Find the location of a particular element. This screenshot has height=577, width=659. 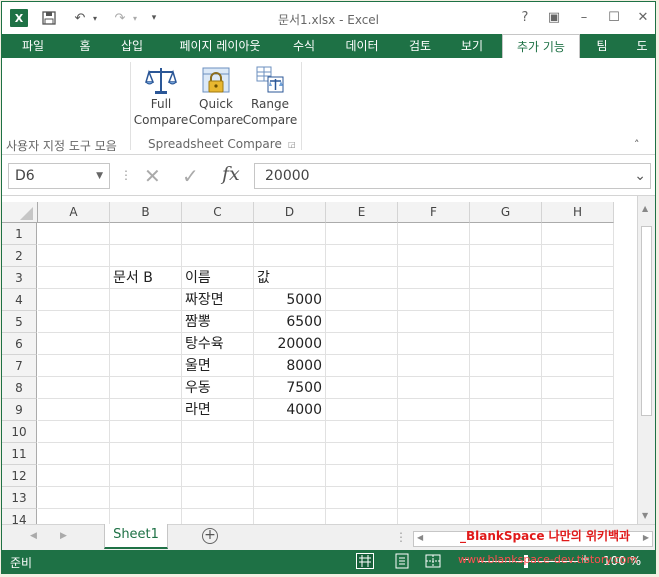

column-header-b: B is located at coordinates (146, 212).